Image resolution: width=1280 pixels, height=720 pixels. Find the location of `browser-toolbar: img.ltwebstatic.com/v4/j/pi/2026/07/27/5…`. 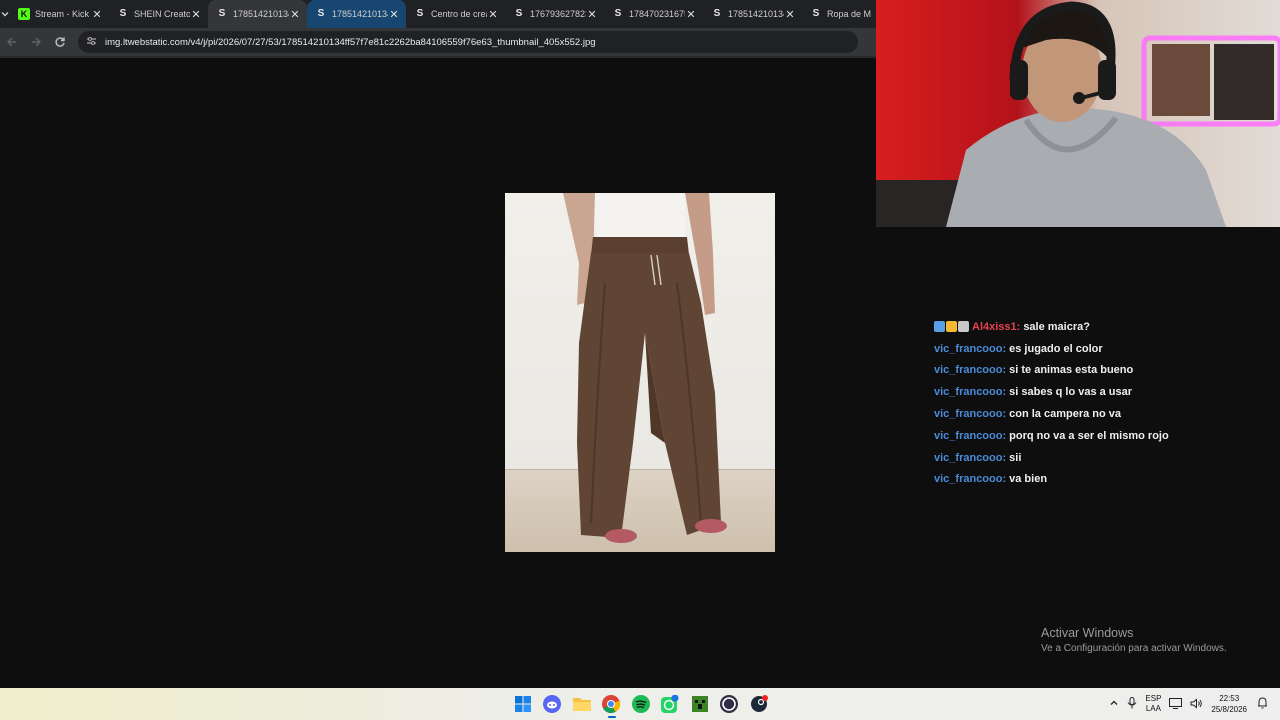

browser-toolbar: img.ltwebstatic.com/v4/j/pi/2026/07/27/5… is located at coordinates (438, 42).